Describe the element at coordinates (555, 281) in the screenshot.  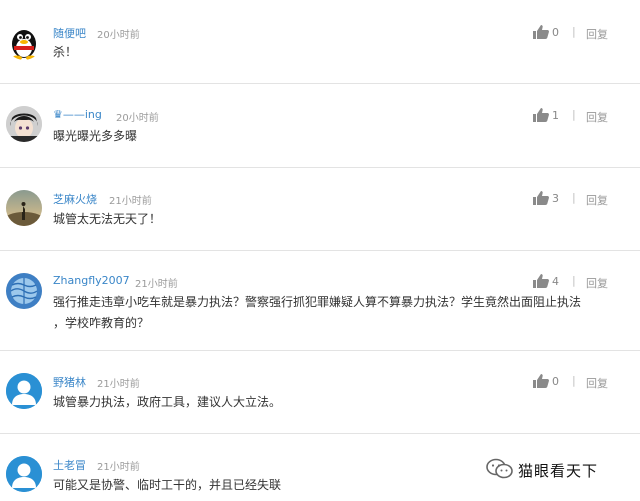
I see `like-count: 4` at that location.